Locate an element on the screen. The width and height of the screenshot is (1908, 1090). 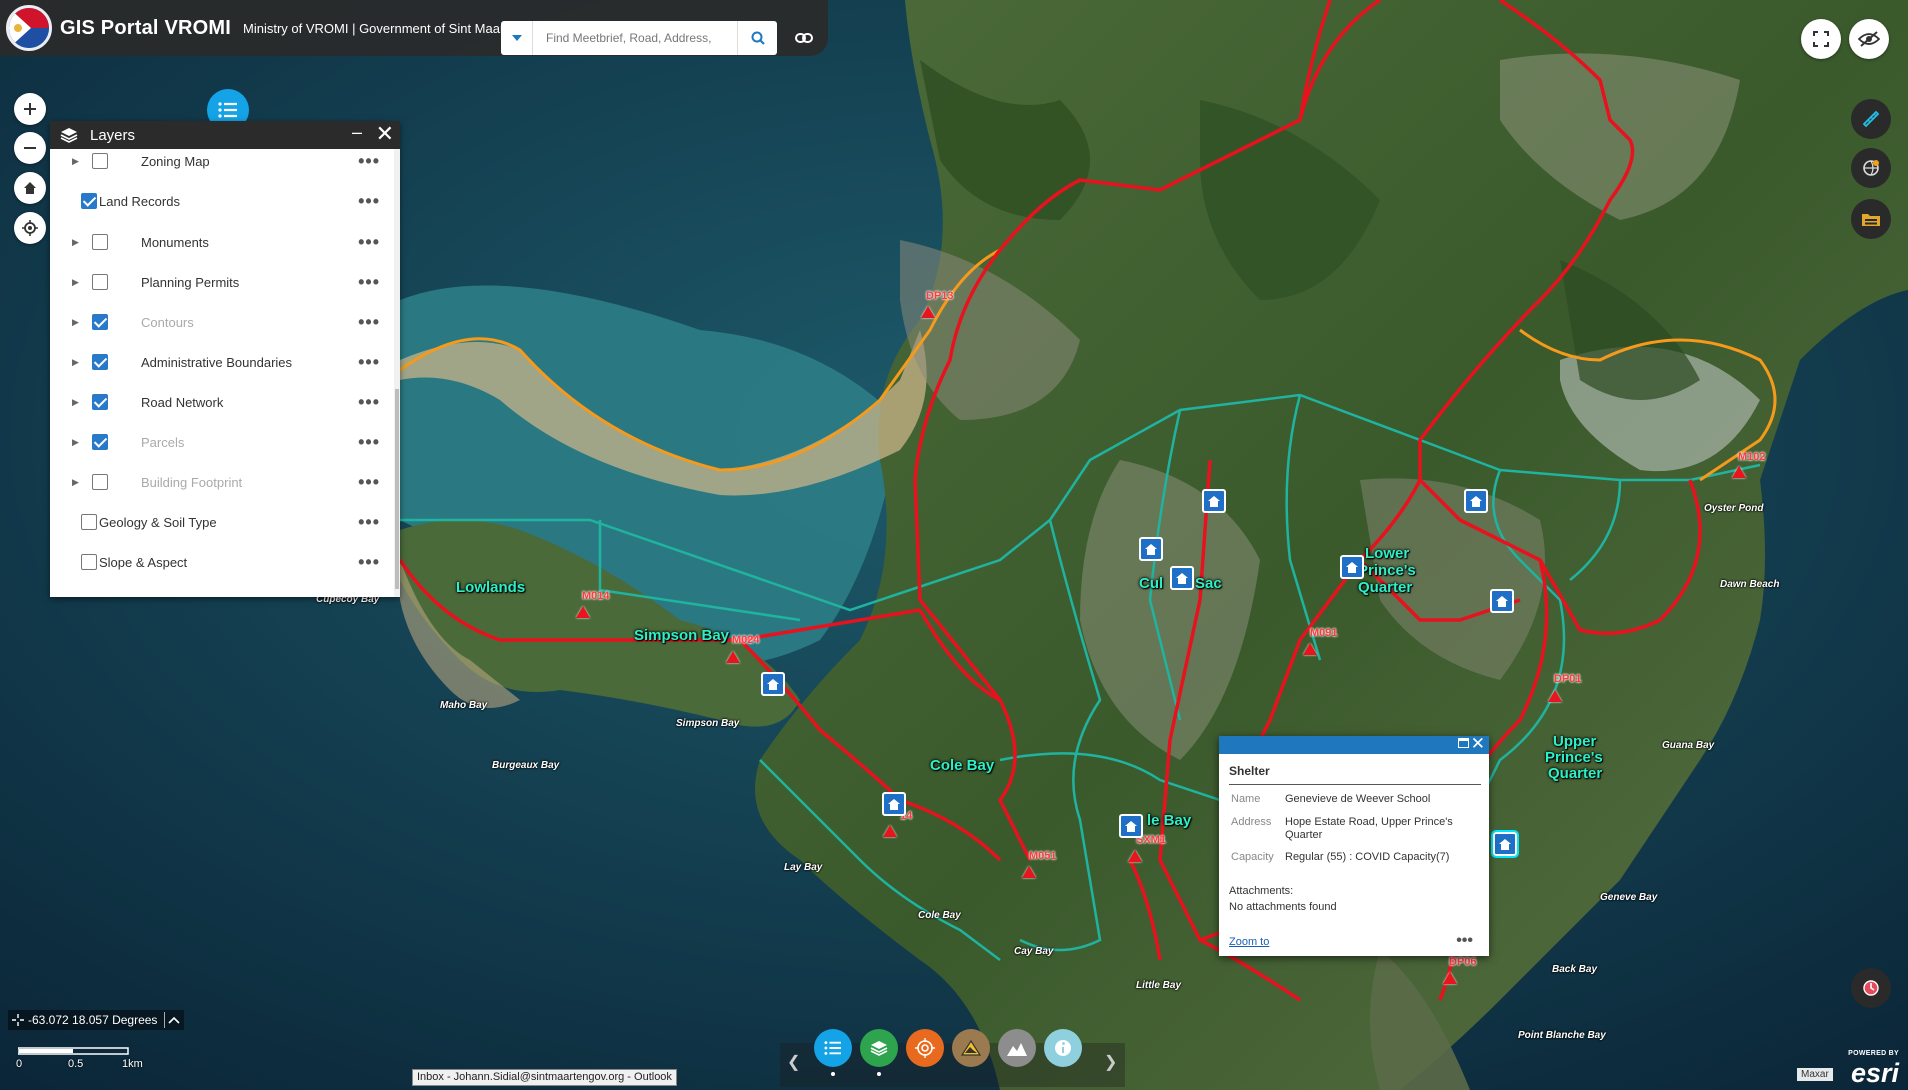
dock-prev-arrow: ❮ is located at coordinates (793, 1062).